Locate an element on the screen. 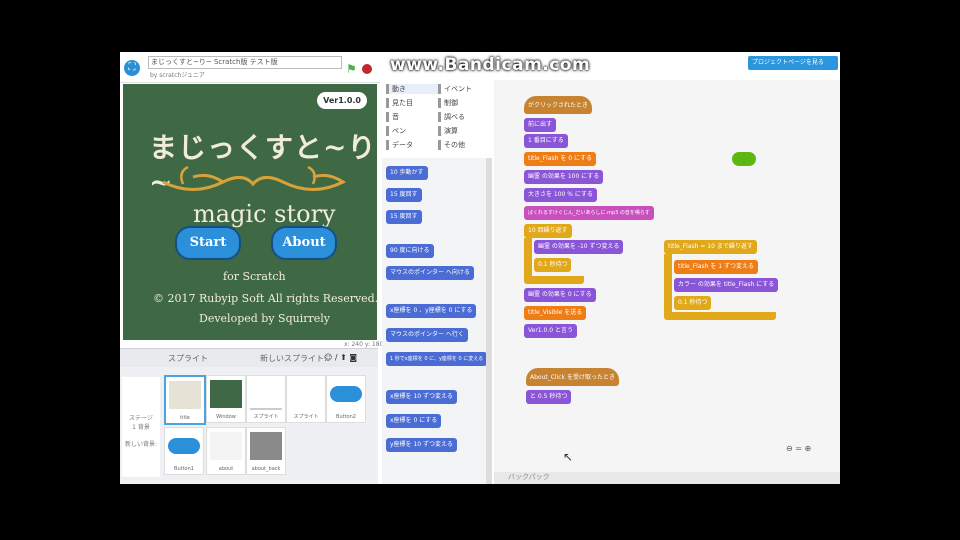 The width and height of the screenshot is (960, 540). sprite-thumb-about: about is located at coordinates (226, 451).